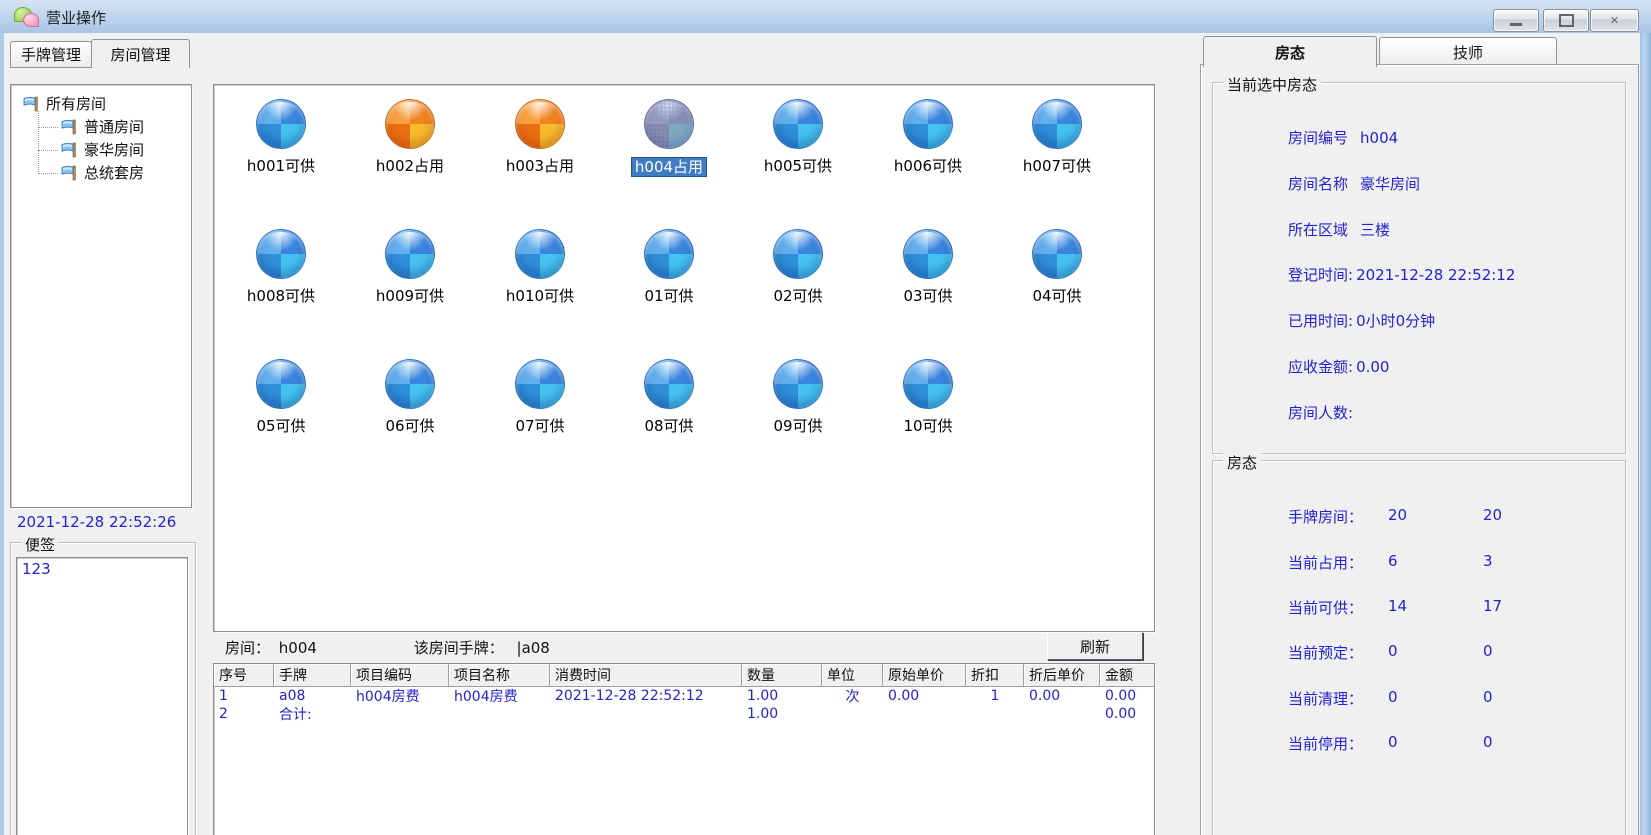 This screenshot has width=1651, height=835. I want to click on note-textarea: 123, so click(102, 696).